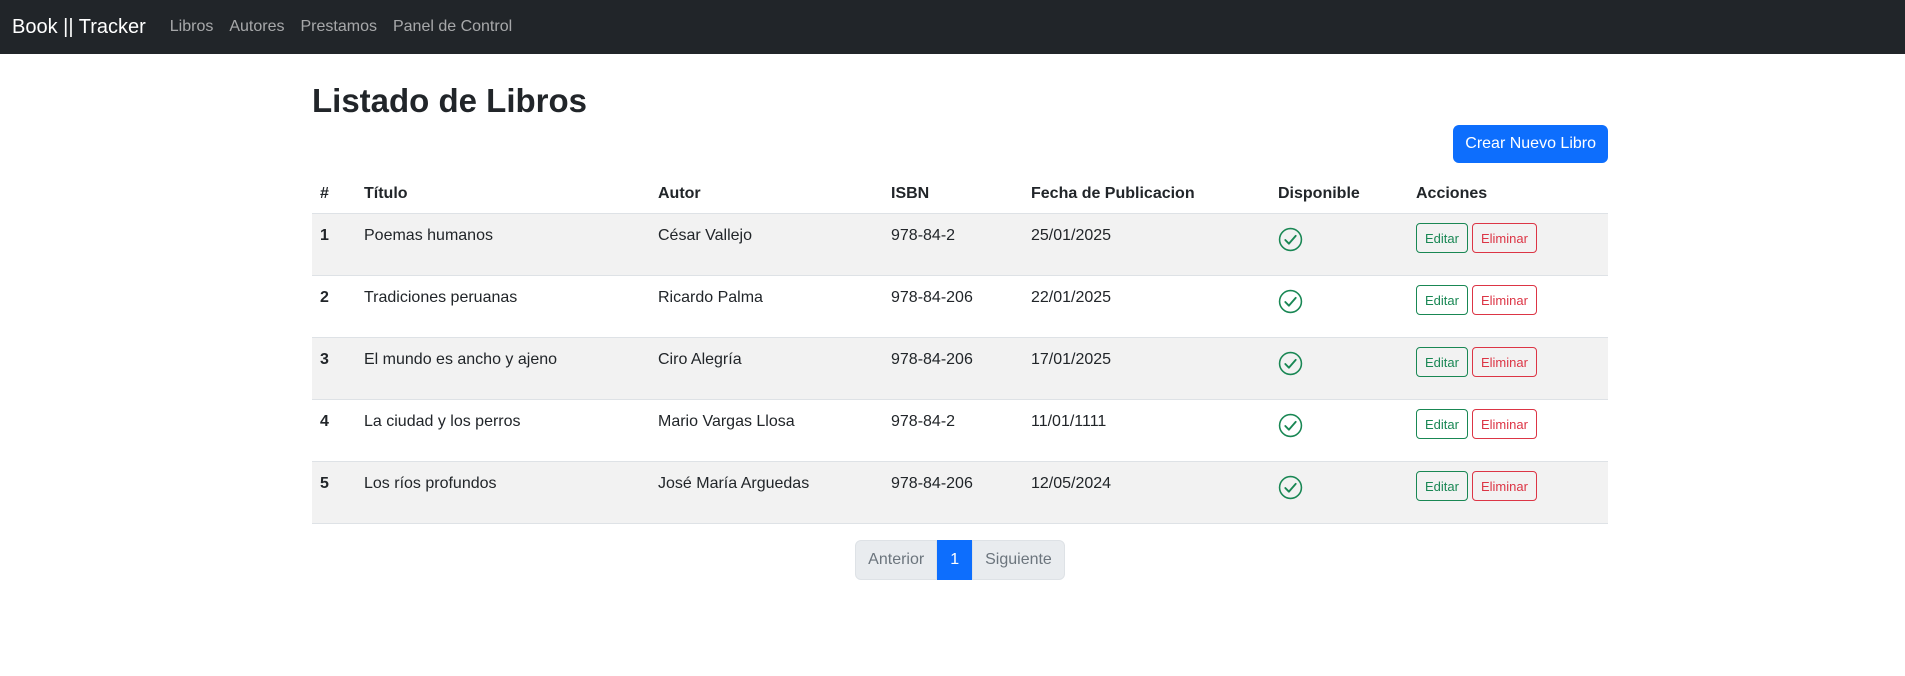 Image resolution: width=1905 pixels, height=676 pixels. I want to click on book-date: 11/01/1111, so click(1069, 421).